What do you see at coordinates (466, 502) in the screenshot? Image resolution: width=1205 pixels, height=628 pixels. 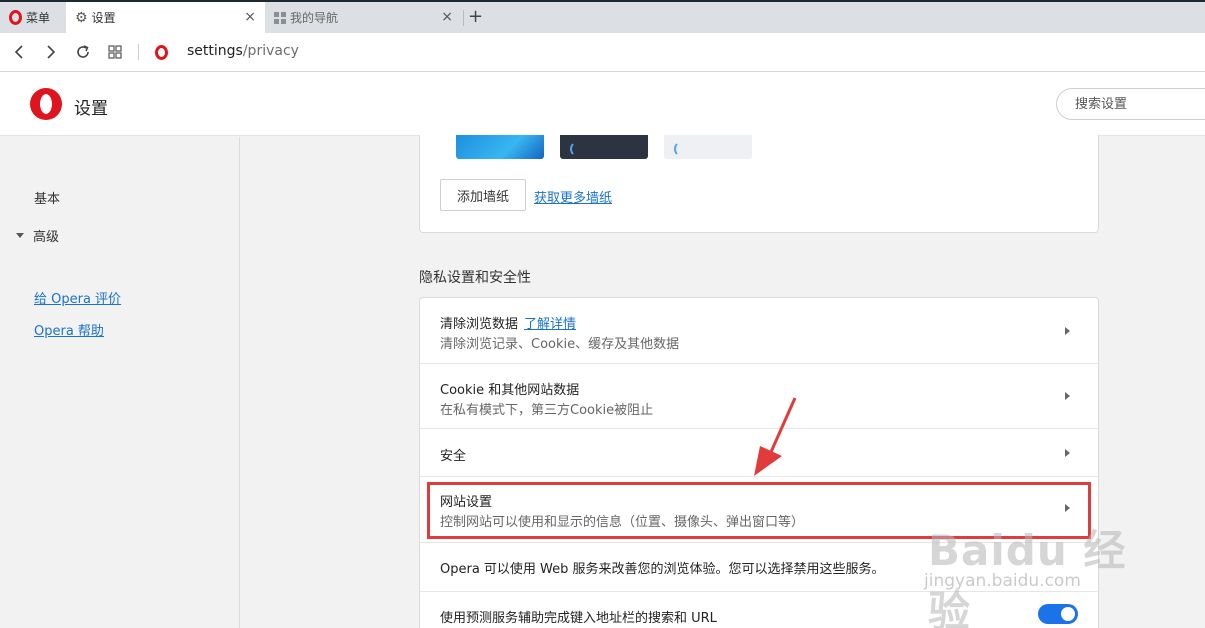 I see `row-title: 网站设置` at bounding box center [466, 502].